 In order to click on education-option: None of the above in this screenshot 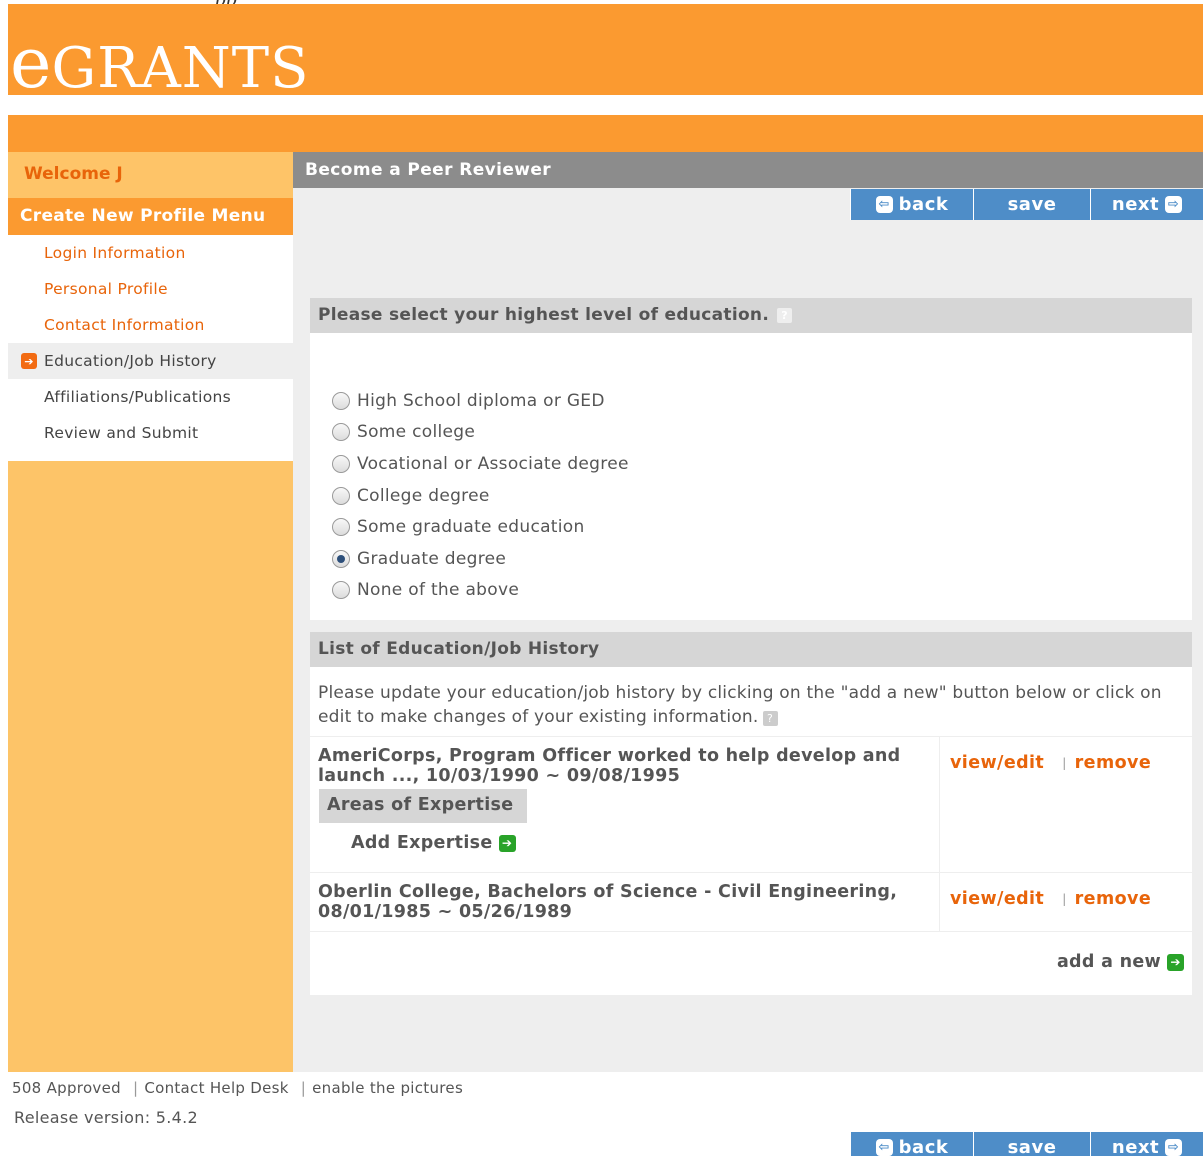, I will do `click(762, 591)`.